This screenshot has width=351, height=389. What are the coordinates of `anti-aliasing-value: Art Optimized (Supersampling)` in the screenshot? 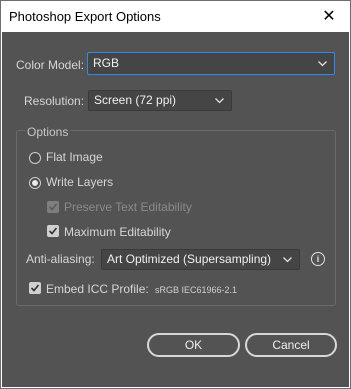 It's located at (189, 259).